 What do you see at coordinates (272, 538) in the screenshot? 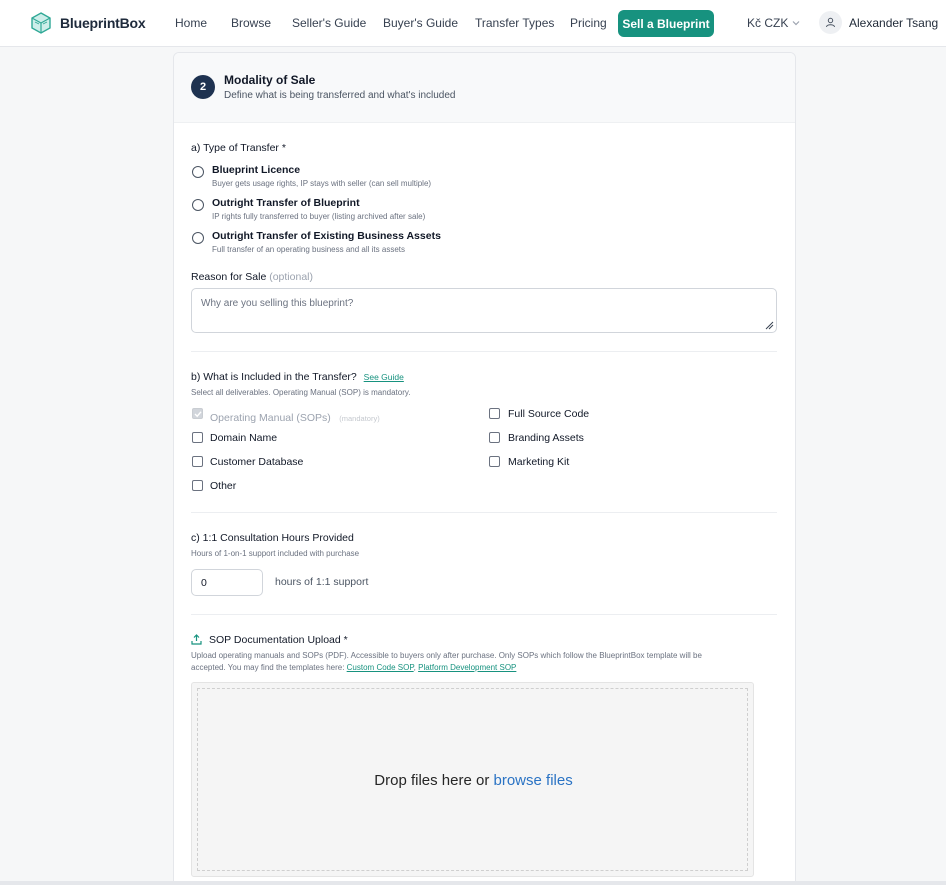
I see `consultation-heading: c) 1:1 Consultation Hours Provided` at bounding box center [272, 538].